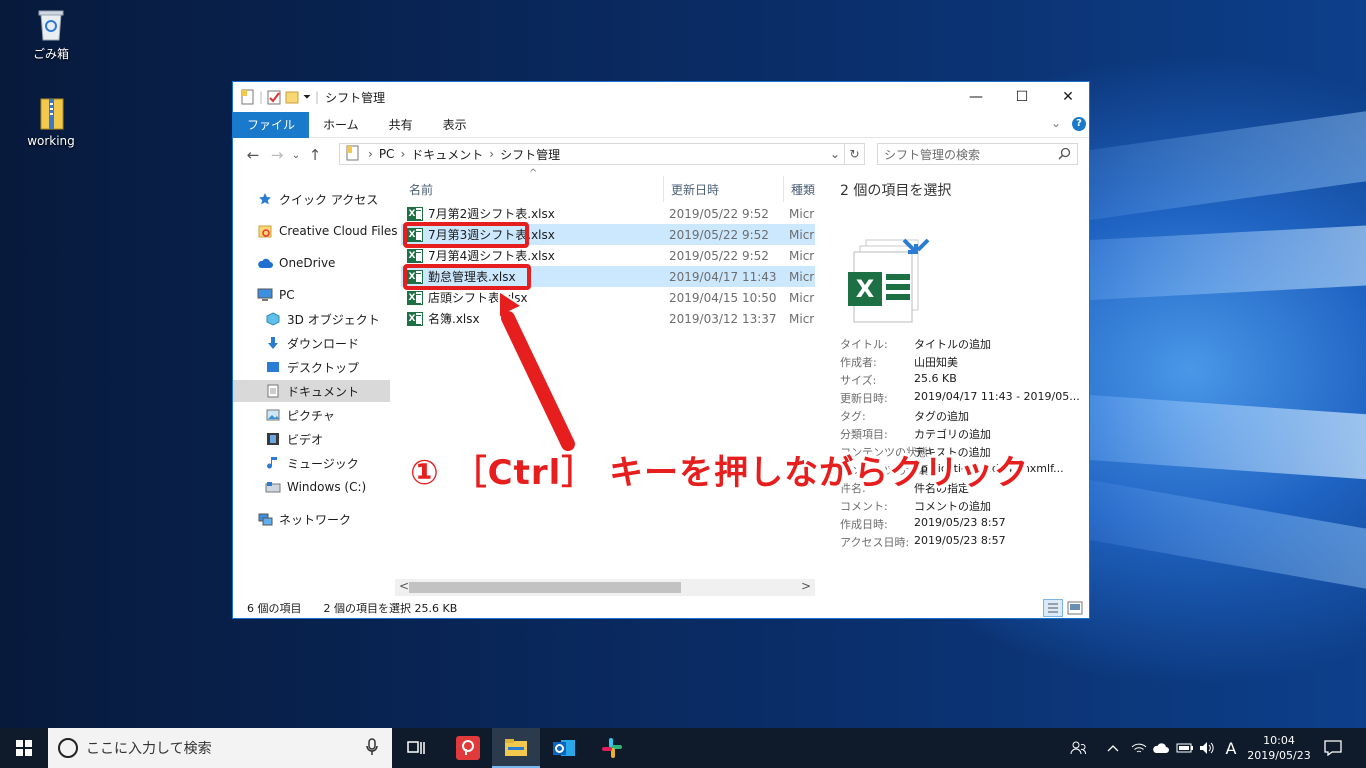  Describe the element at coordinates (936, 362) in the screenshot. I see `prop-value: 山田知美` at that location.